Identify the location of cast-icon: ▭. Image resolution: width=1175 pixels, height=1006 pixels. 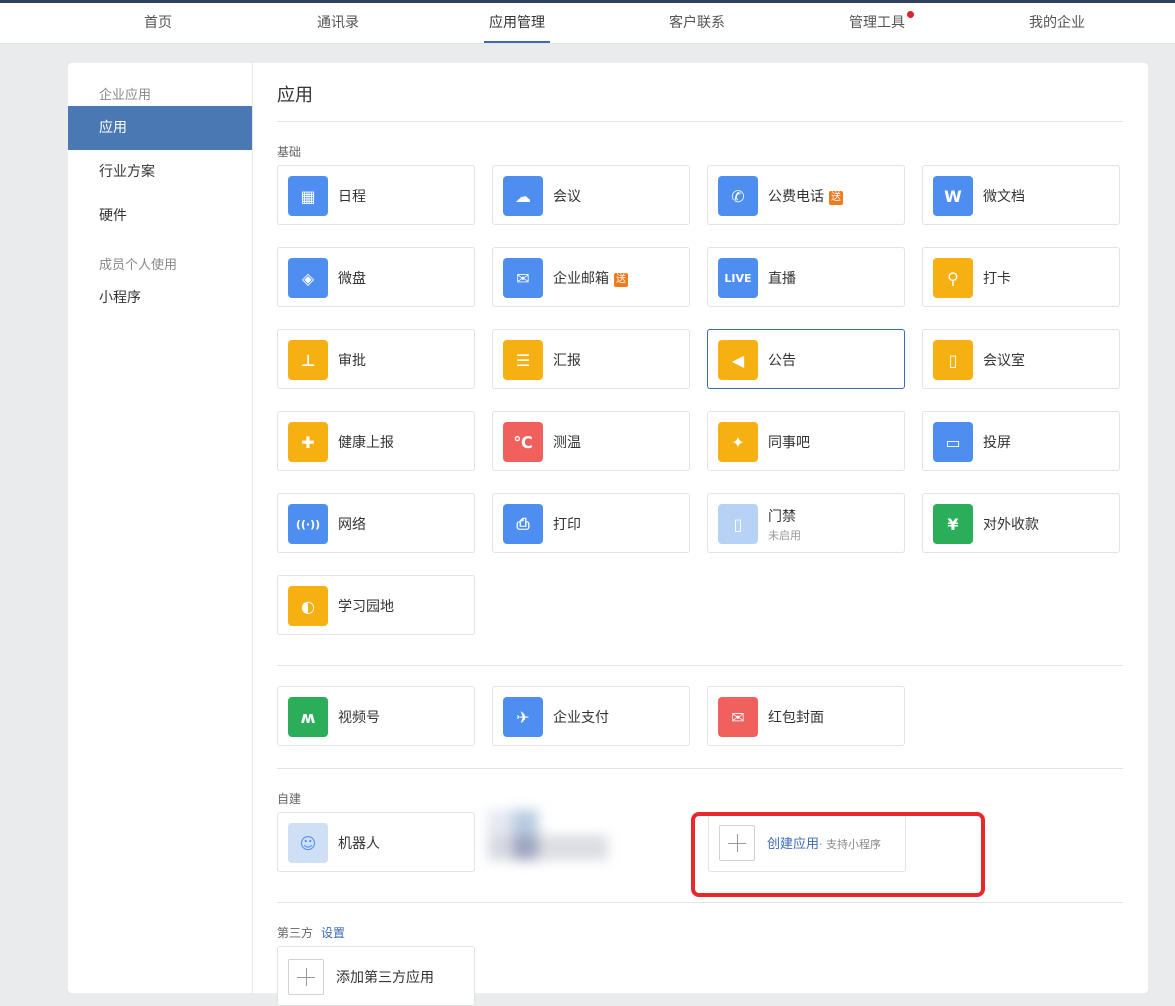
(953, 442).